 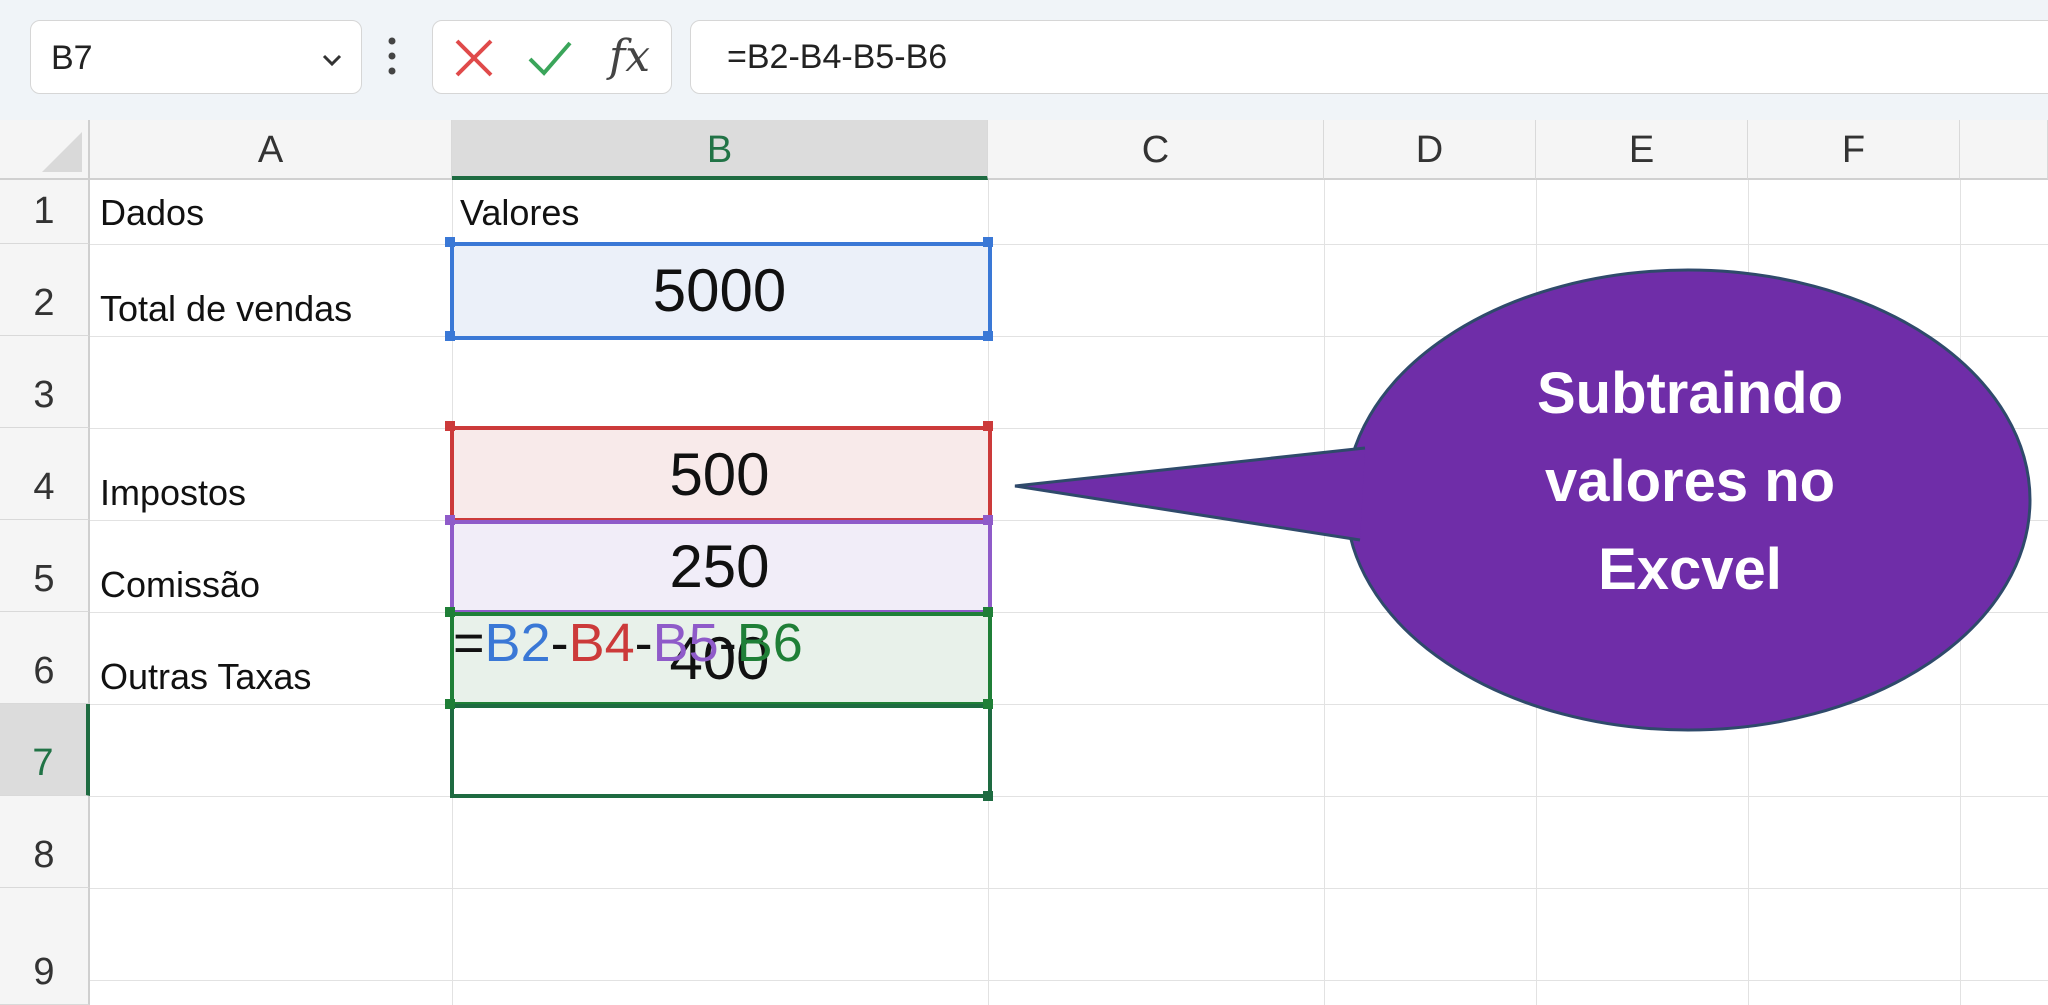 I want to click on row-header-8: 8, so click(x=45, y=842).